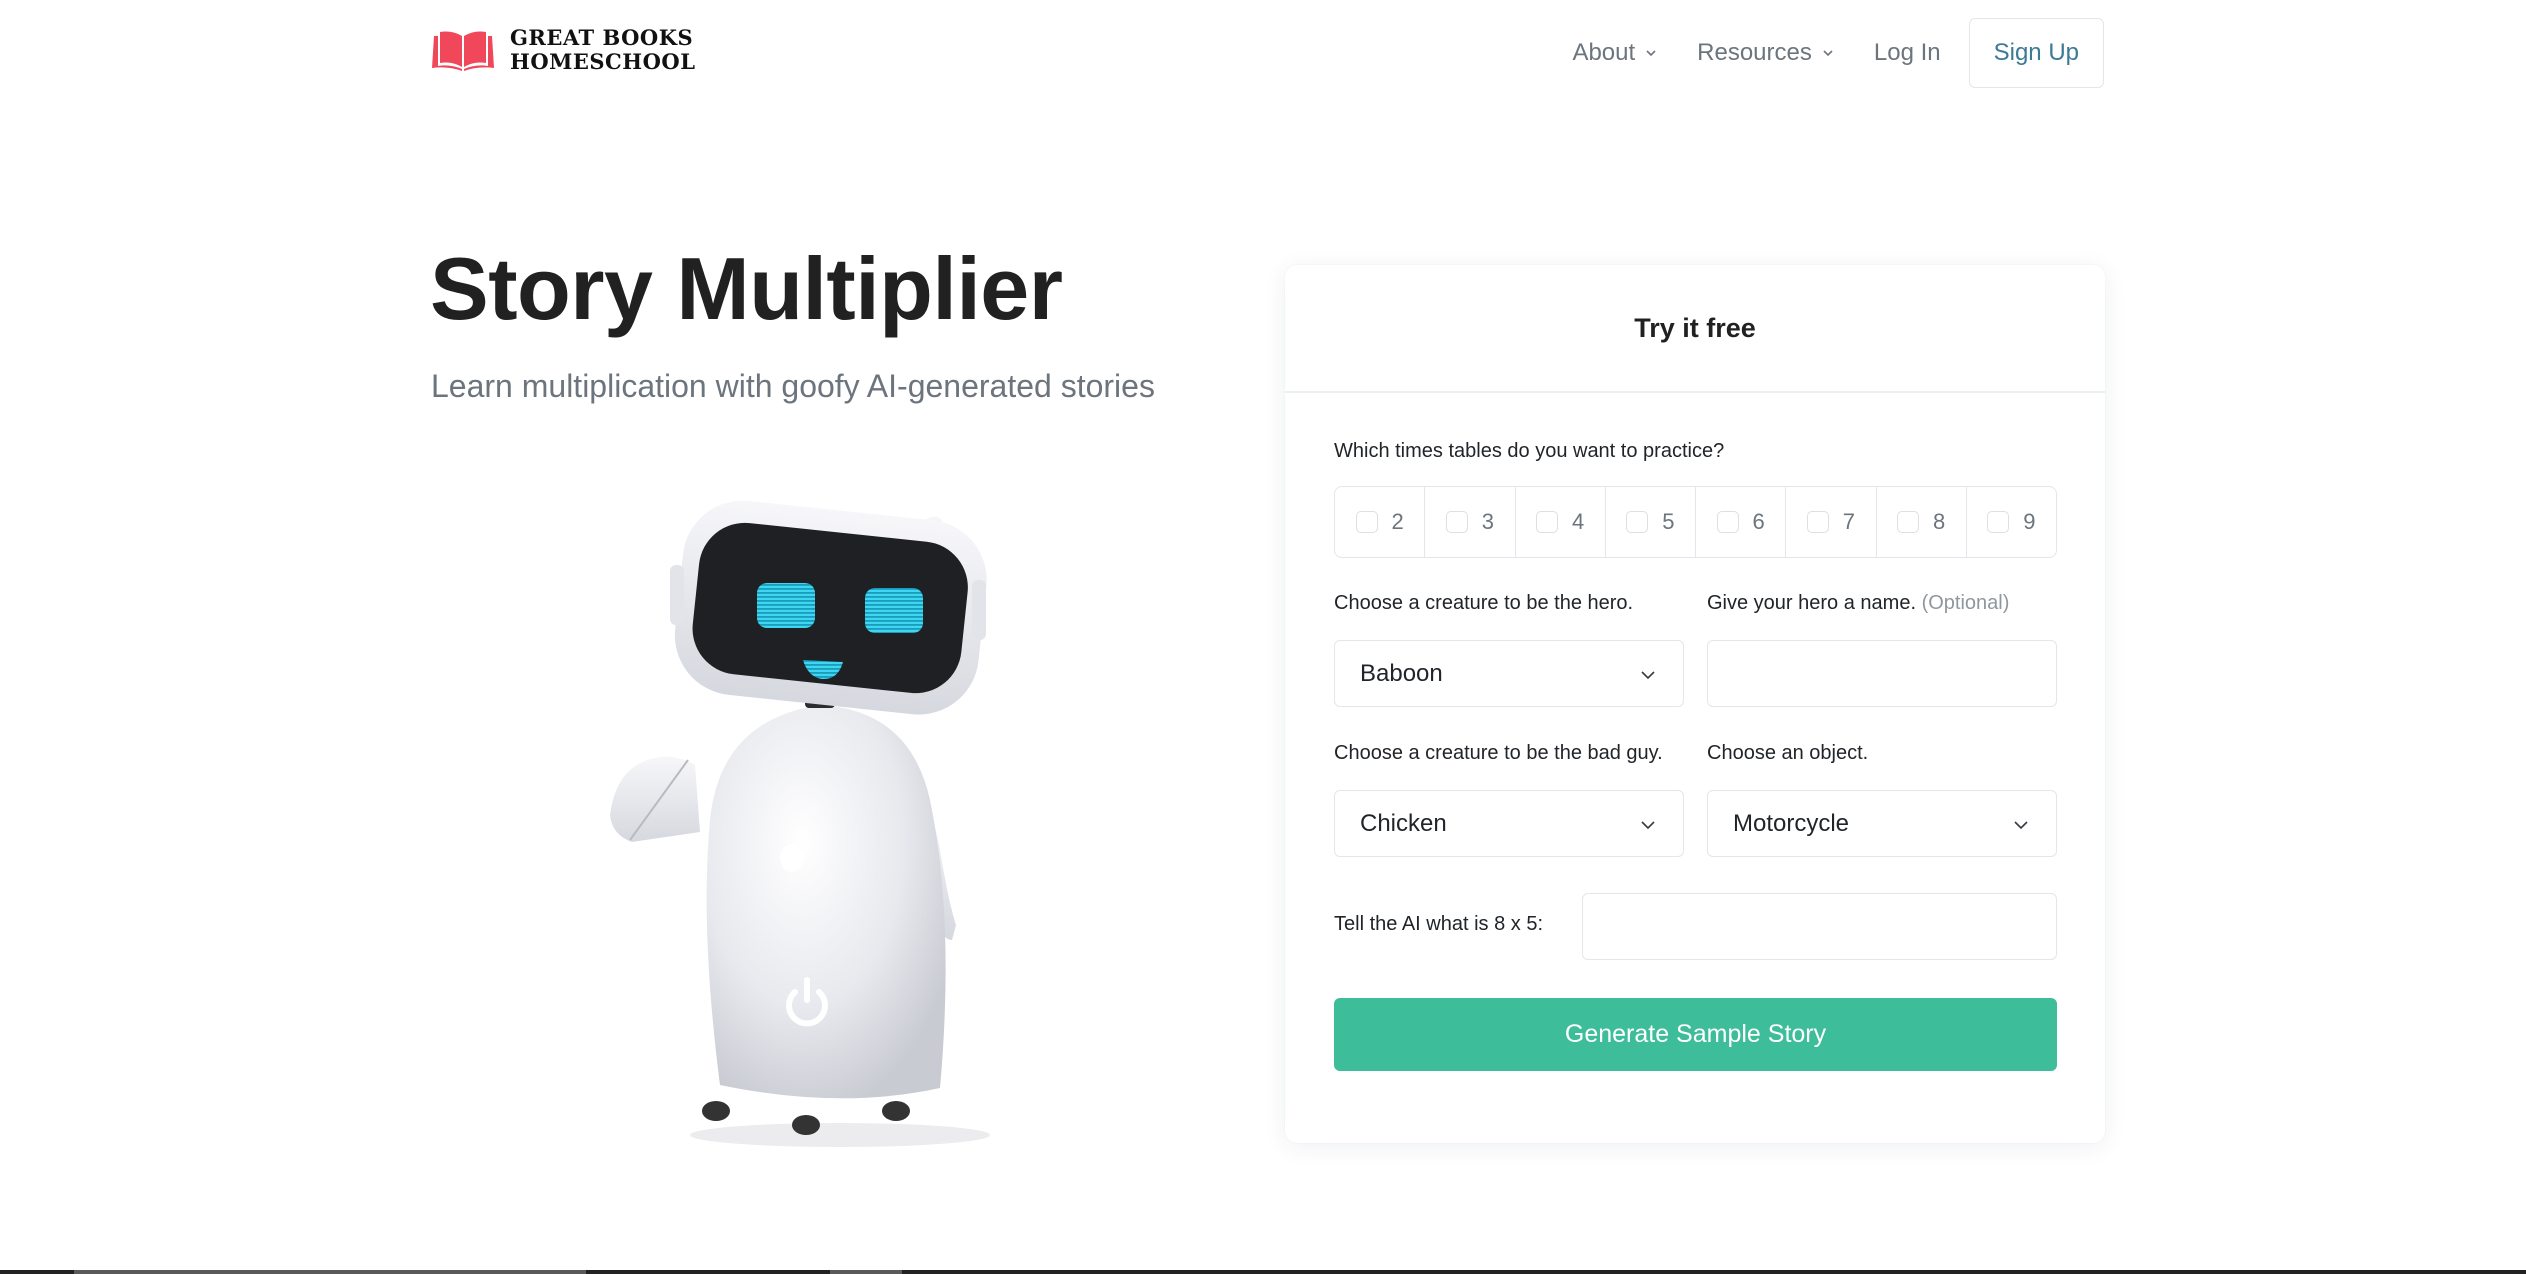 The height and width of the screenshot is (1274, 2526). Describe the element at coordinates (1819, 926) in the screenshot. I see `captcha-input` at that location.